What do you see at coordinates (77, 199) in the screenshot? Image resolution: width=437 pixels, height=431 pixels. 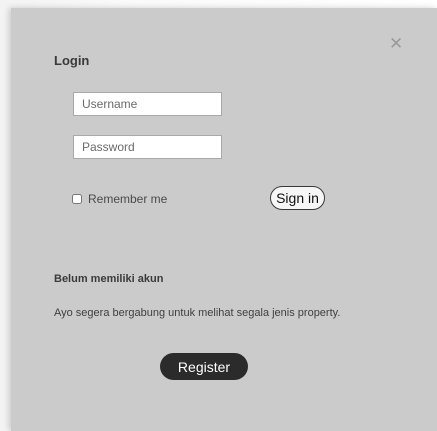 I see `remember-me-checkbox` at bounding box center [77, 199].